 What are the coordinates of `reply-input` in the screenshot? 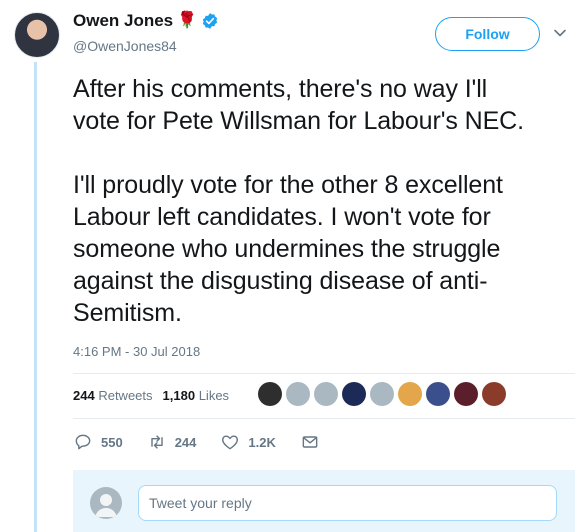 It's located at (347, 503).